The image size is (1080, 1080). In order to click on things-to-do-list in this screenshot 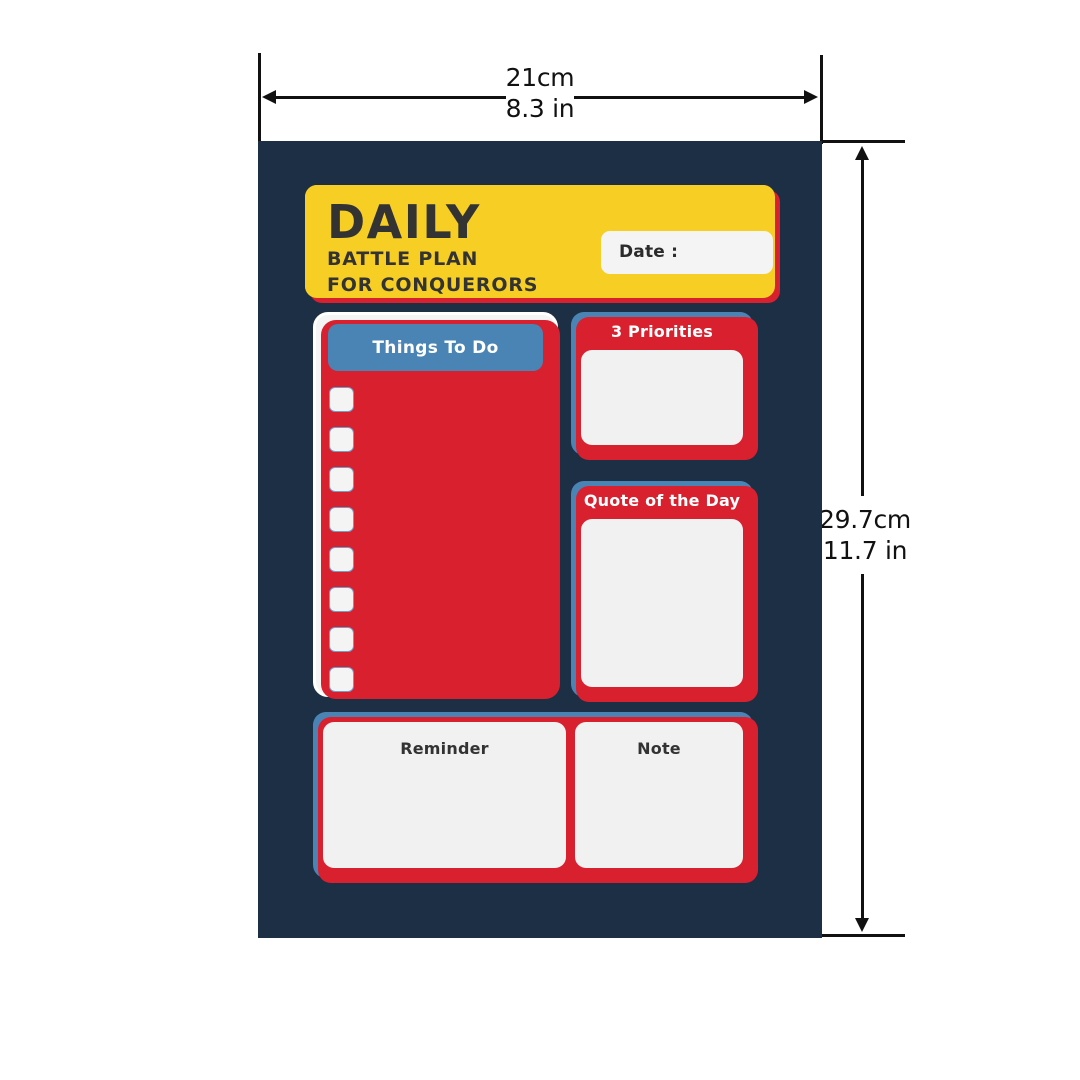, I will do `click(439, 539)`.